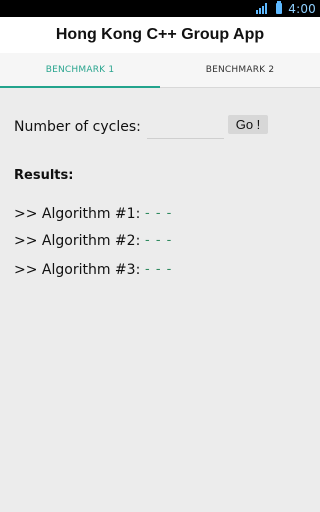  Describe the element at coordinates (159, 240) in the screenshot. I see `algorithm-2-value: - - -` at that location.